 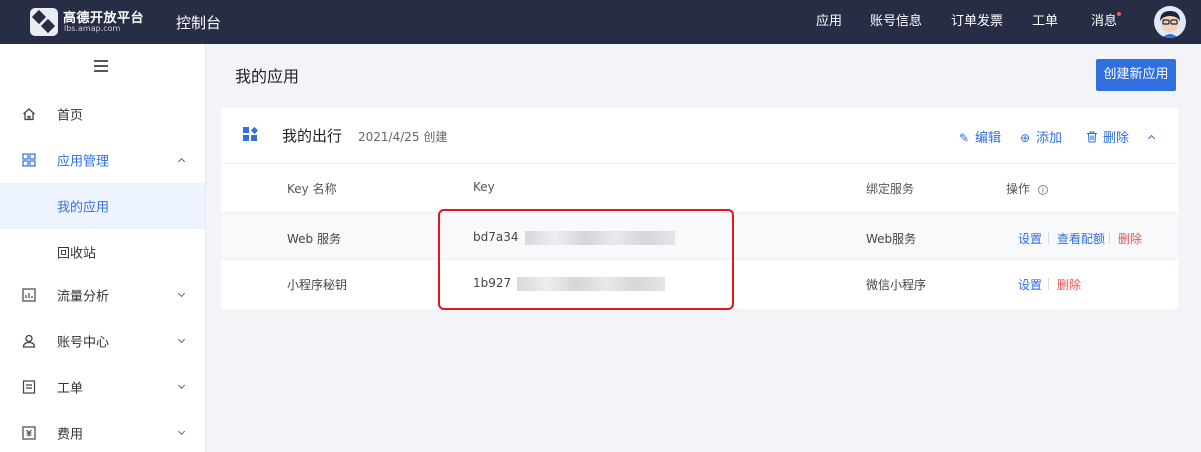 I want to click on edit-icon: ✎, so click(x=964, y=138).